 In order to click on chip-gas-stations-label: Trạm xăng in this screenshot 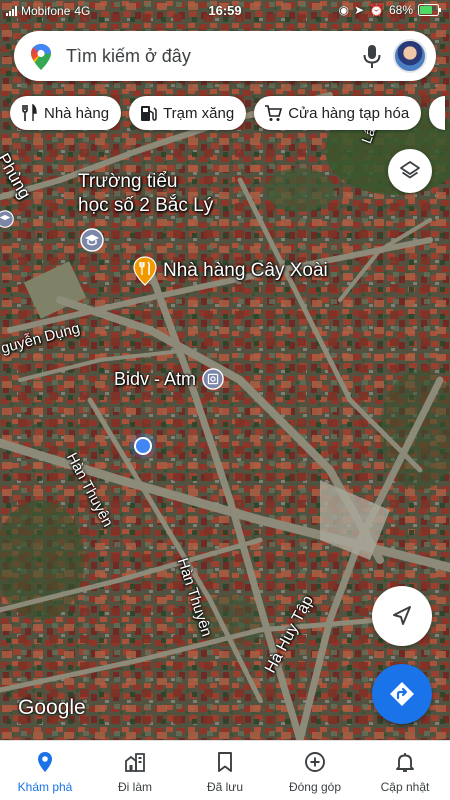, I will do `click(199, 113)`.